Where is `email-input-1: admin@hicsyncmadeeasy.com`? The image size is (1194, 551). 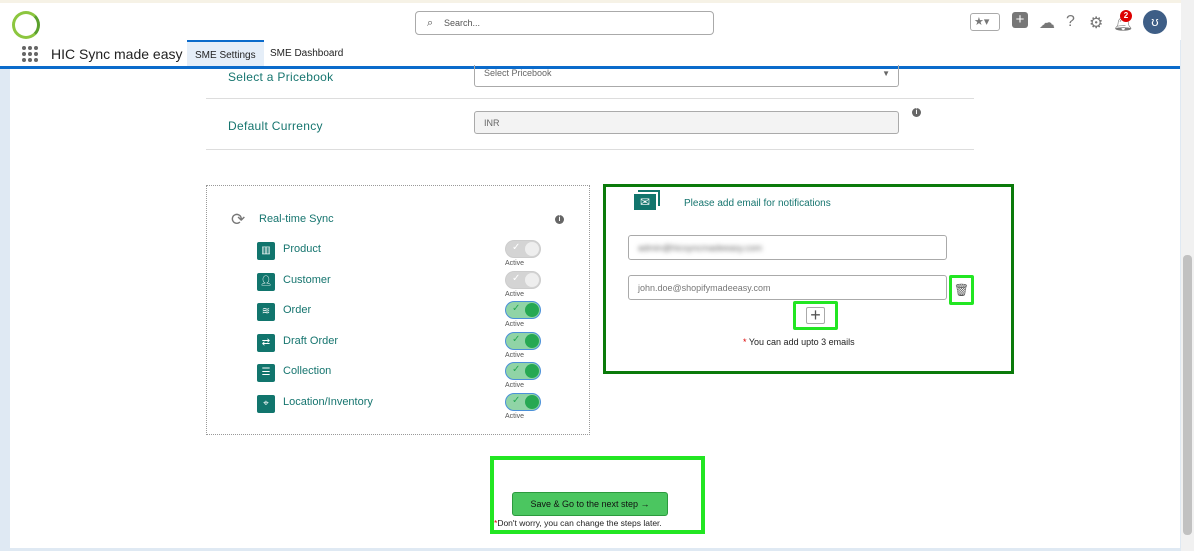 email-input-1: admin@hicsyncmadeeasy.com is located at coordinates (787, 247).